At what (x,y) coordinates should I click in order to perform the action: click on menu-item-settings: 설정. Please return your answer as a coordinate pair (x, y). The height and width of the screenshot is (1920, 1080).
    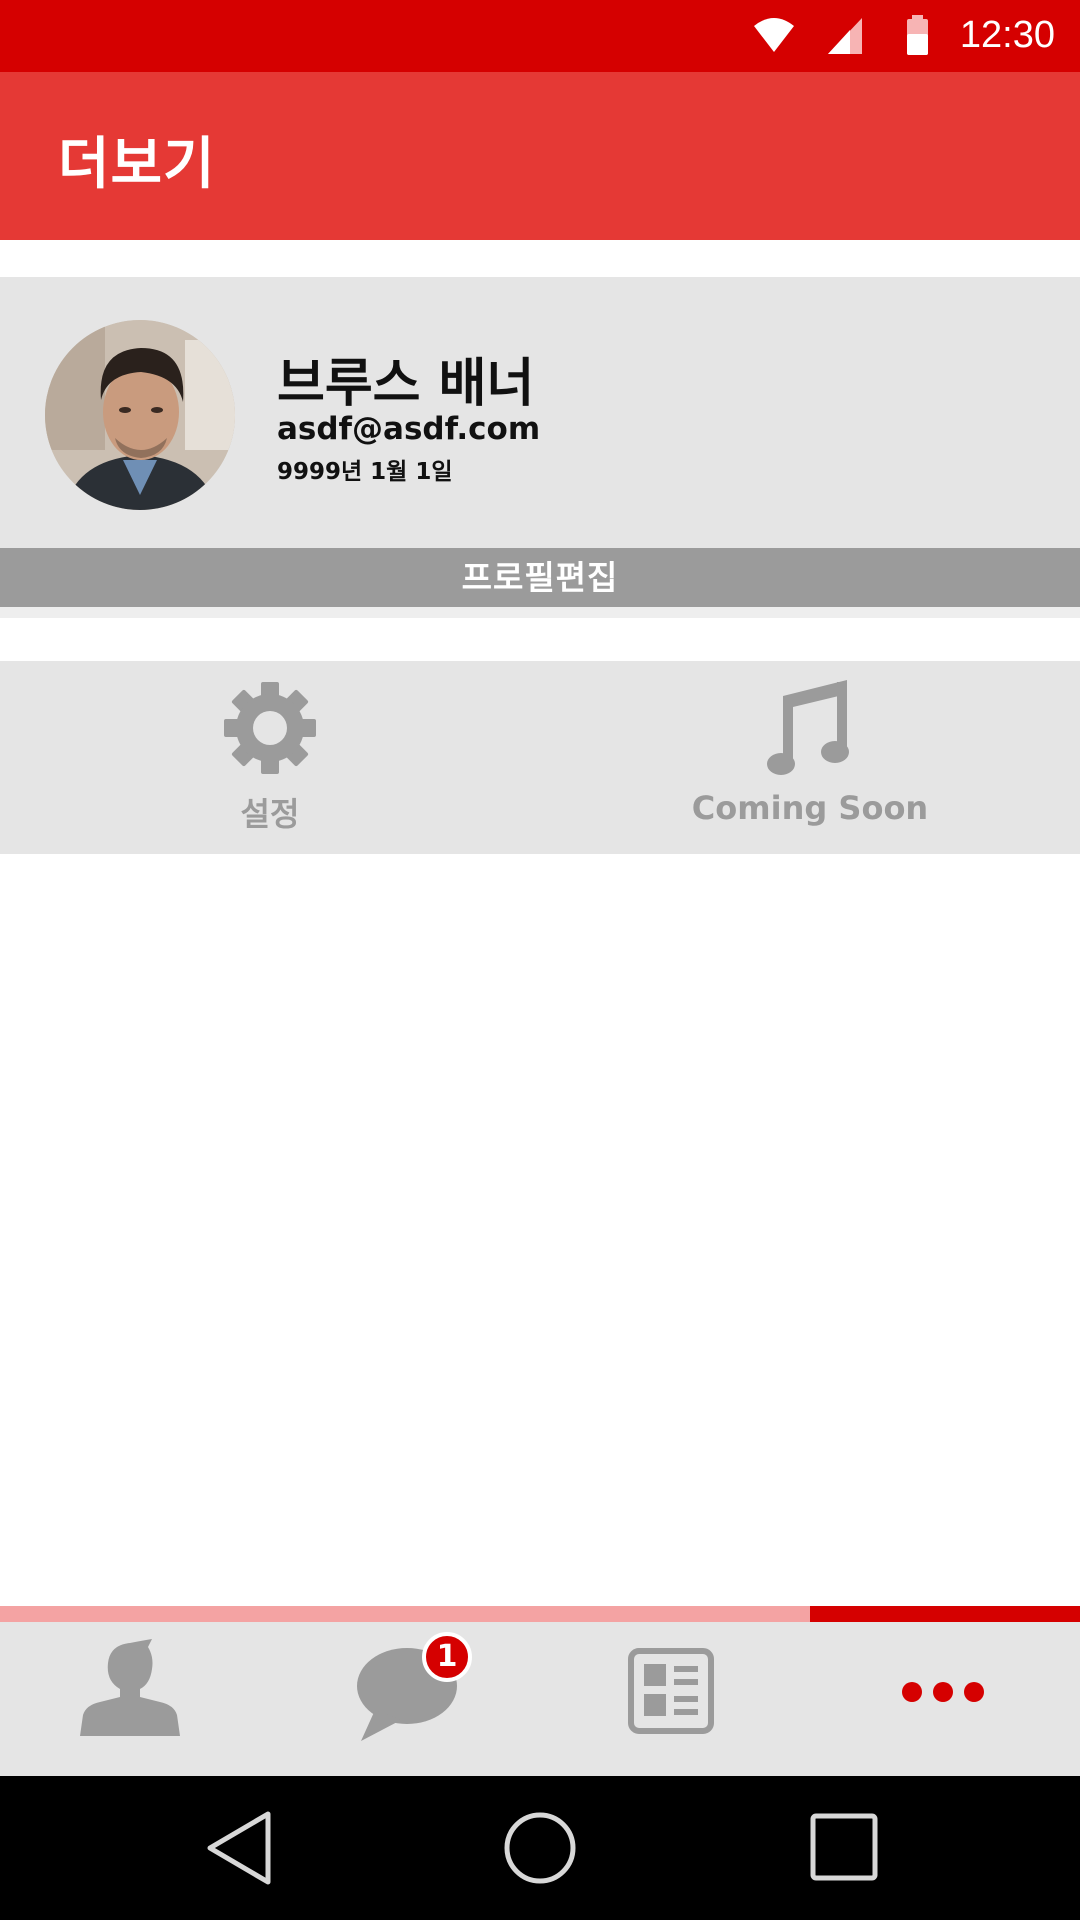
    Looking at the image, I should click on (270, 757).